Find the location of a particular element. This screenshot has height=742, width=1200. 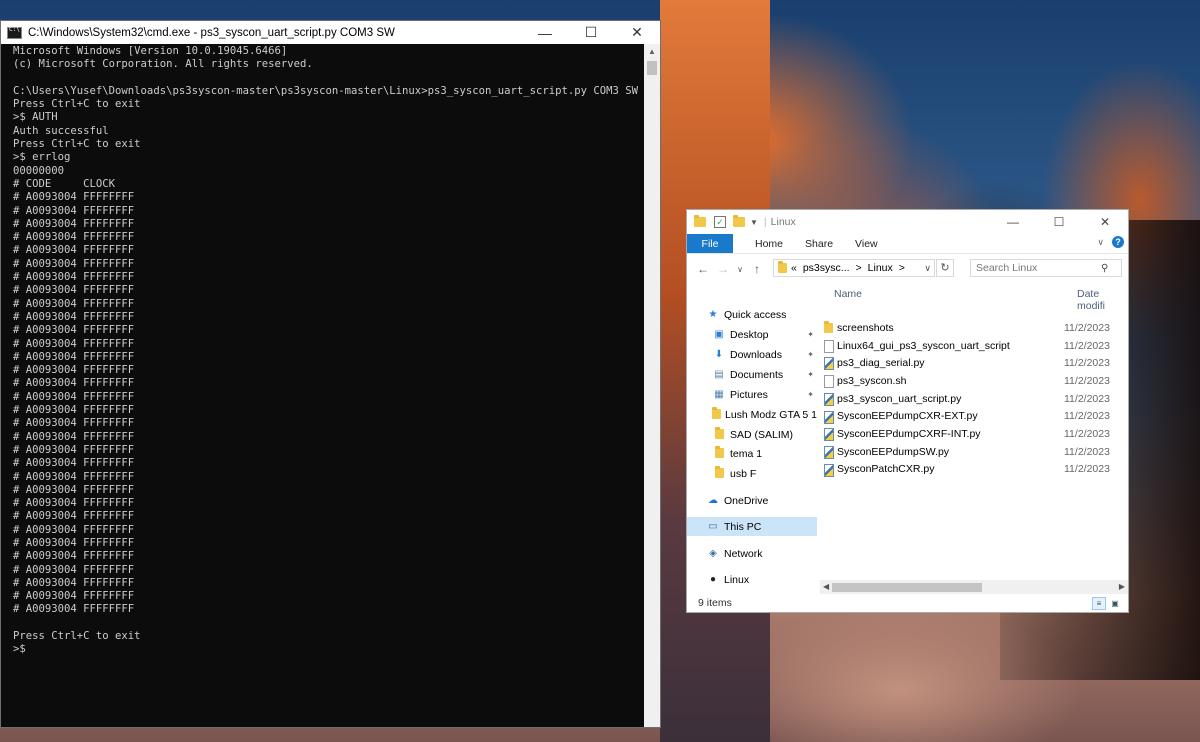

tab-share: Share is located at coordinates (819, 244).